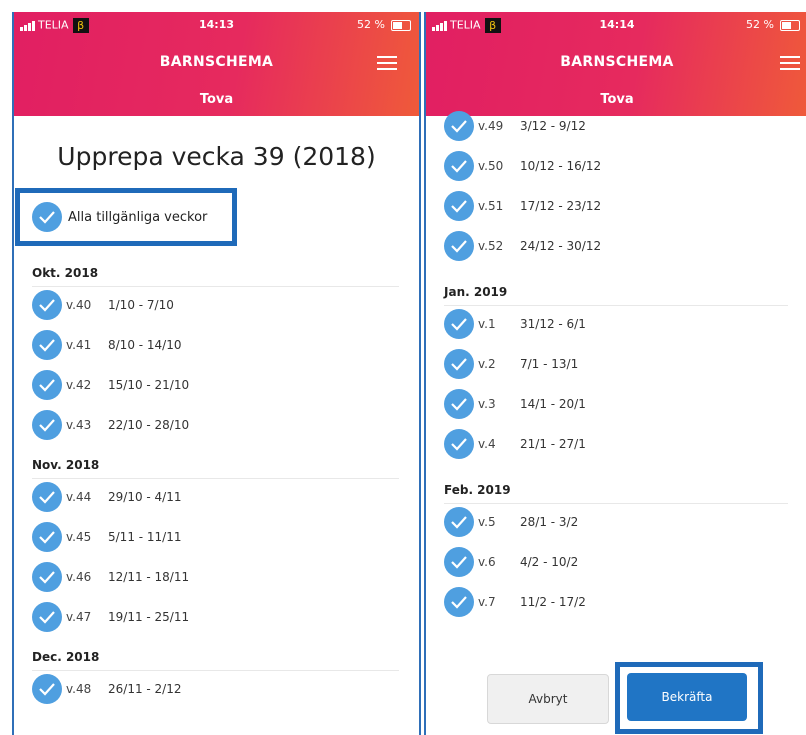 Image resolution: width=806 pixels, height=735 pixels. Describe the element at coordinates (515, 444) in the screenshot. I see `week-row: v.4 21/1 - 27/1` at that location.